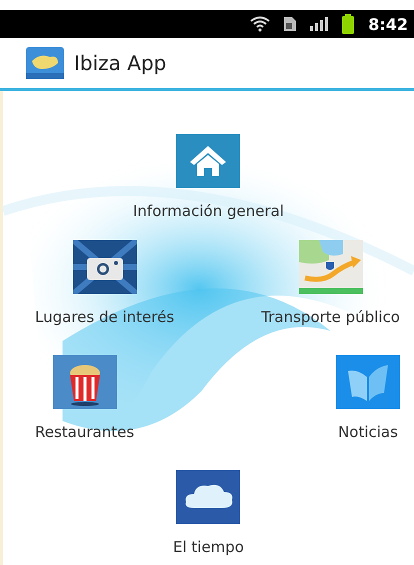 The height and width of the screenshot is (565, 414). I want to click on sim-card-icon, so click(290, 24).